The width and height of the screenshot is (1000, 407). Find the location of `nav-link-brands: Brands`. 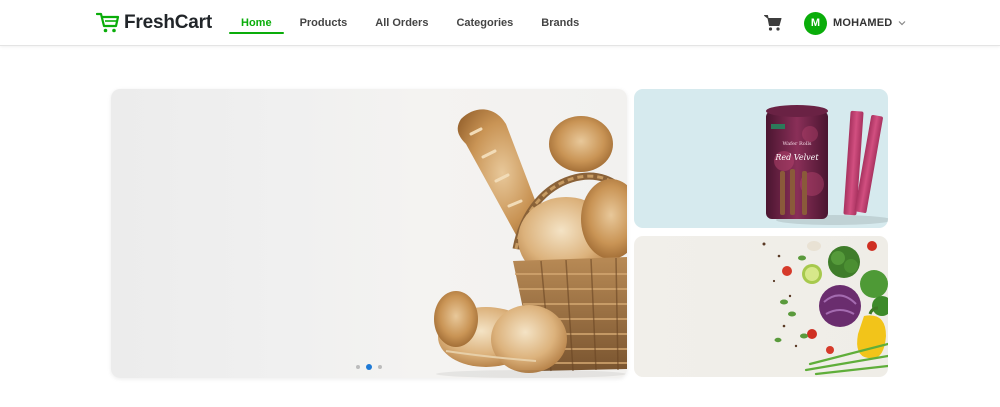

nav-link-brands: Brands is located at coordinates (560, 23).